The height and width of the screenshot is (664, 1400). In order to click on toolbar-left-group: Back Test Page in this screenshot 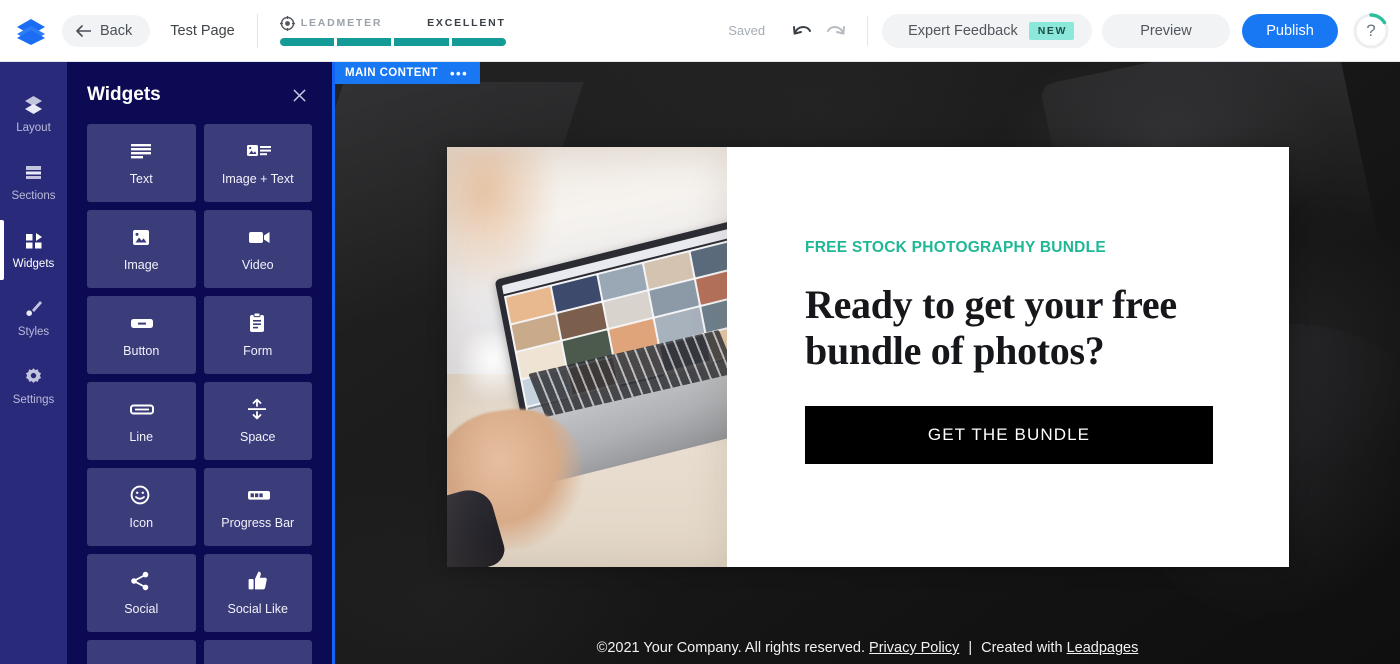, I will do `click(117, 30)`.